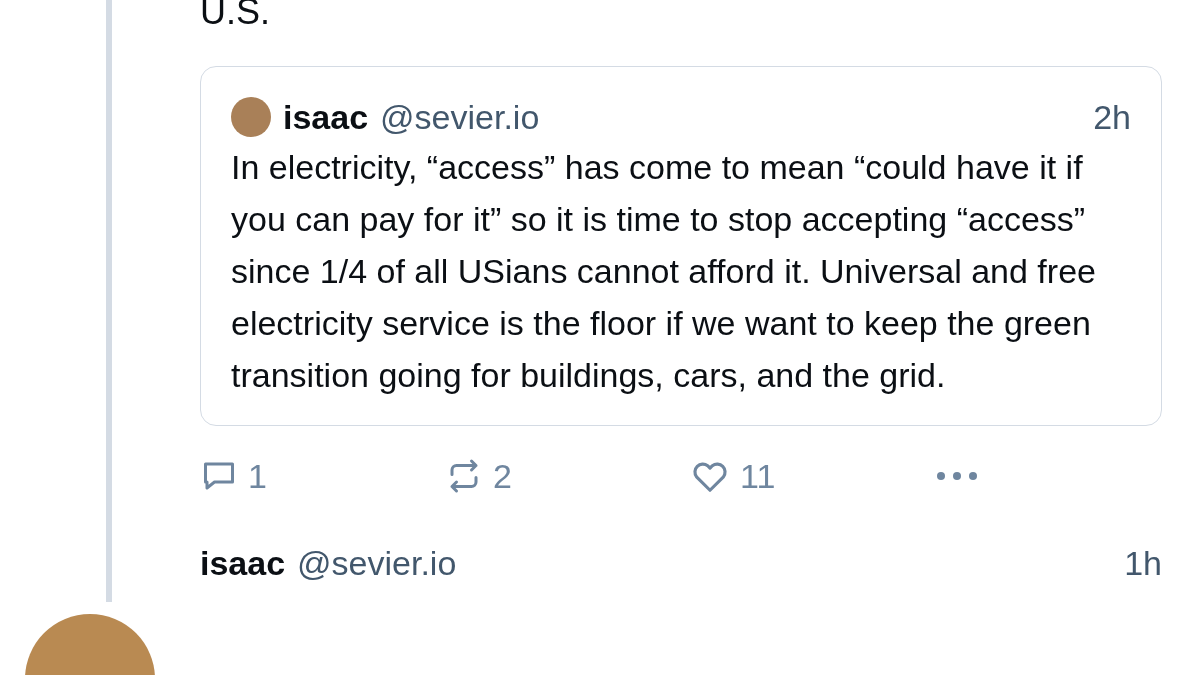 The height and width of the screenshot is (675, 1200). What do you see at coordinates (1112, 117) in the screenshot?
I see `post-time: 2h` at bounding box center [1112, 117].